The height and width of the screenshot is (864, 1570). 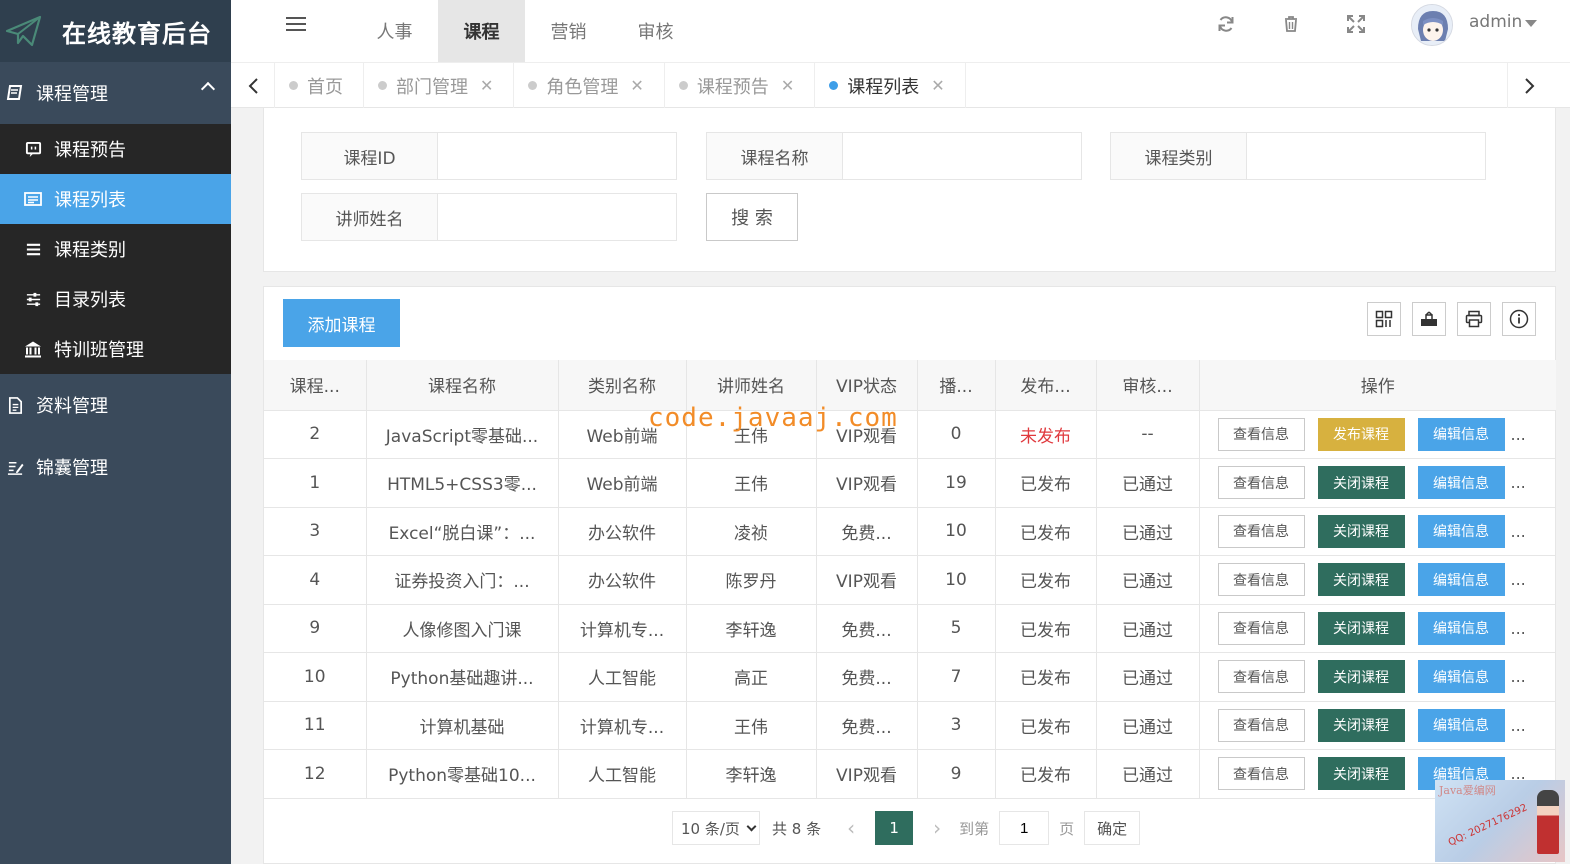 What do you see at coordinates (115, 405) in the screenshot?
I see `sidebar-group-materials: 资料管理` at bounding box center [115, 405].